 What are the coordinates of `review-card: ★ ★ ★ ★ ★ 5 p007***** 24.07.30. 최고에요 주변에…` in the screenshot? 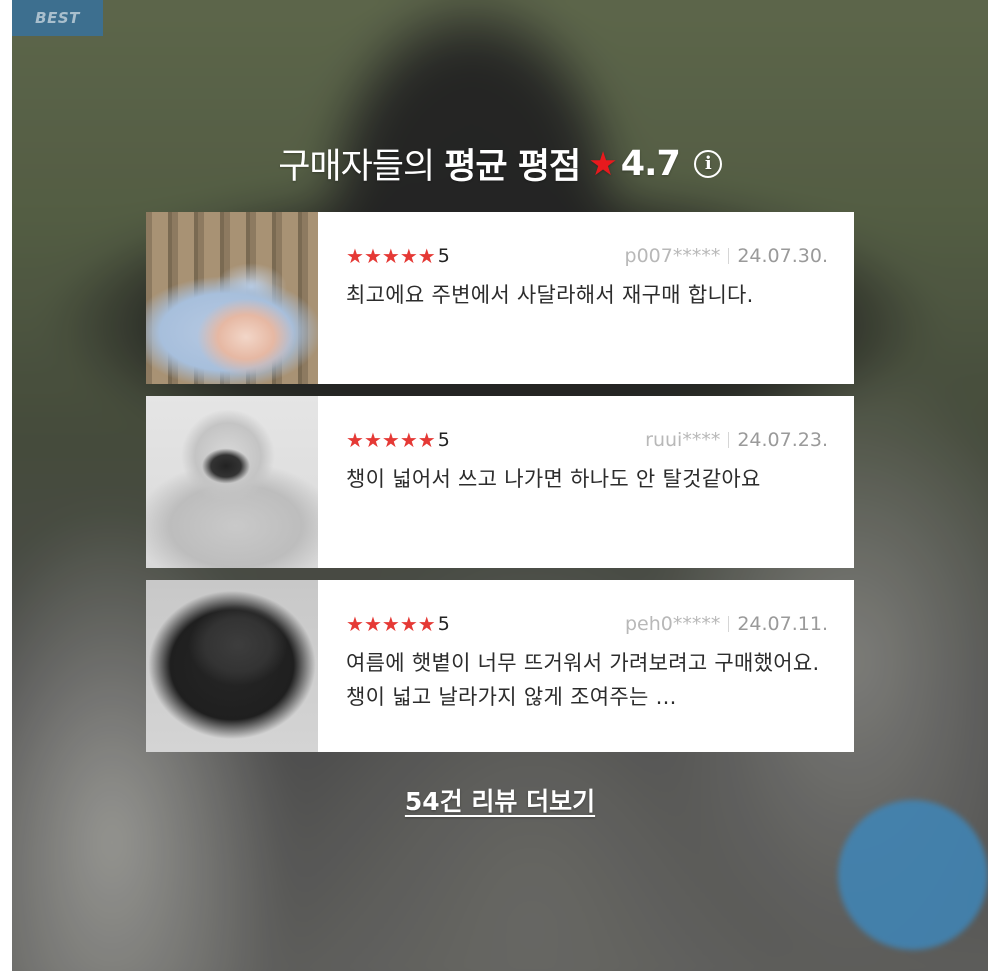 It's located at (500, 298).